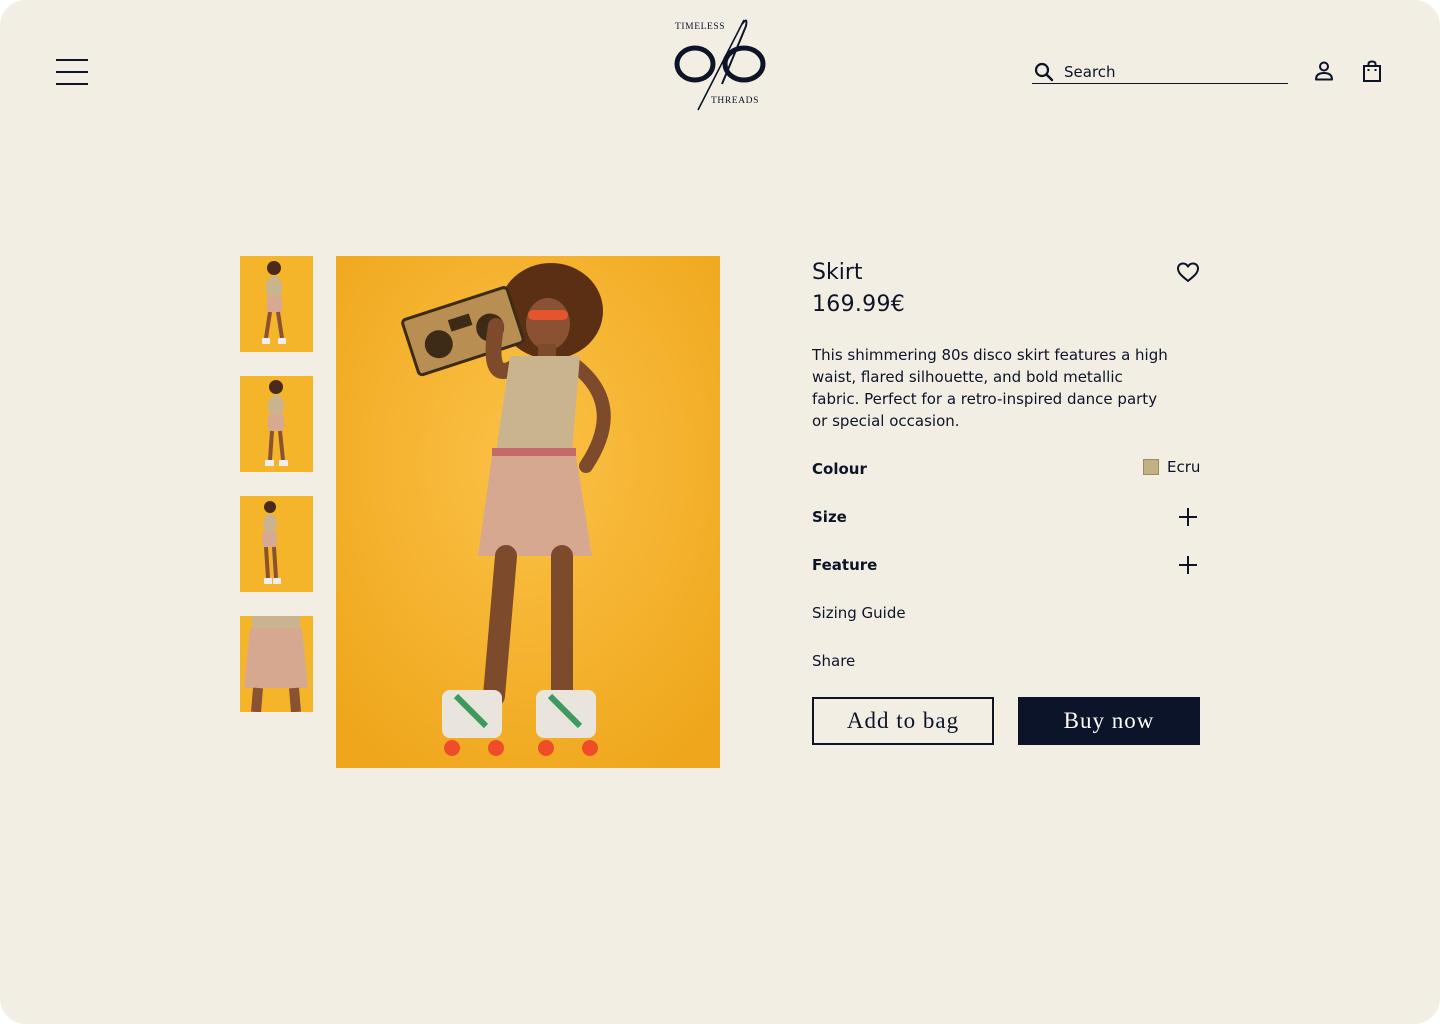  Describe the element at coordinates (833, 661) in the screenshot. I see `share-link: Share` at that location.